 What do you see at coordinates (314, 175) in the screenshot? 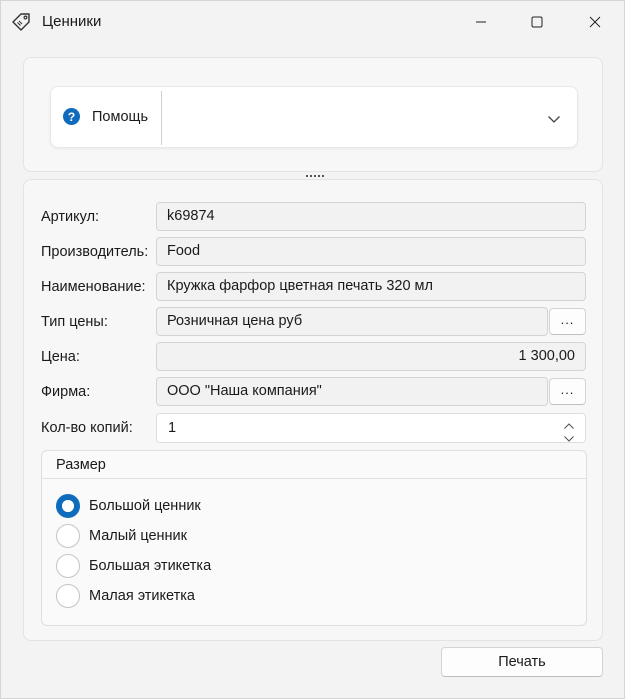
I see `panel-splitter` at bounding box center [314, 175].